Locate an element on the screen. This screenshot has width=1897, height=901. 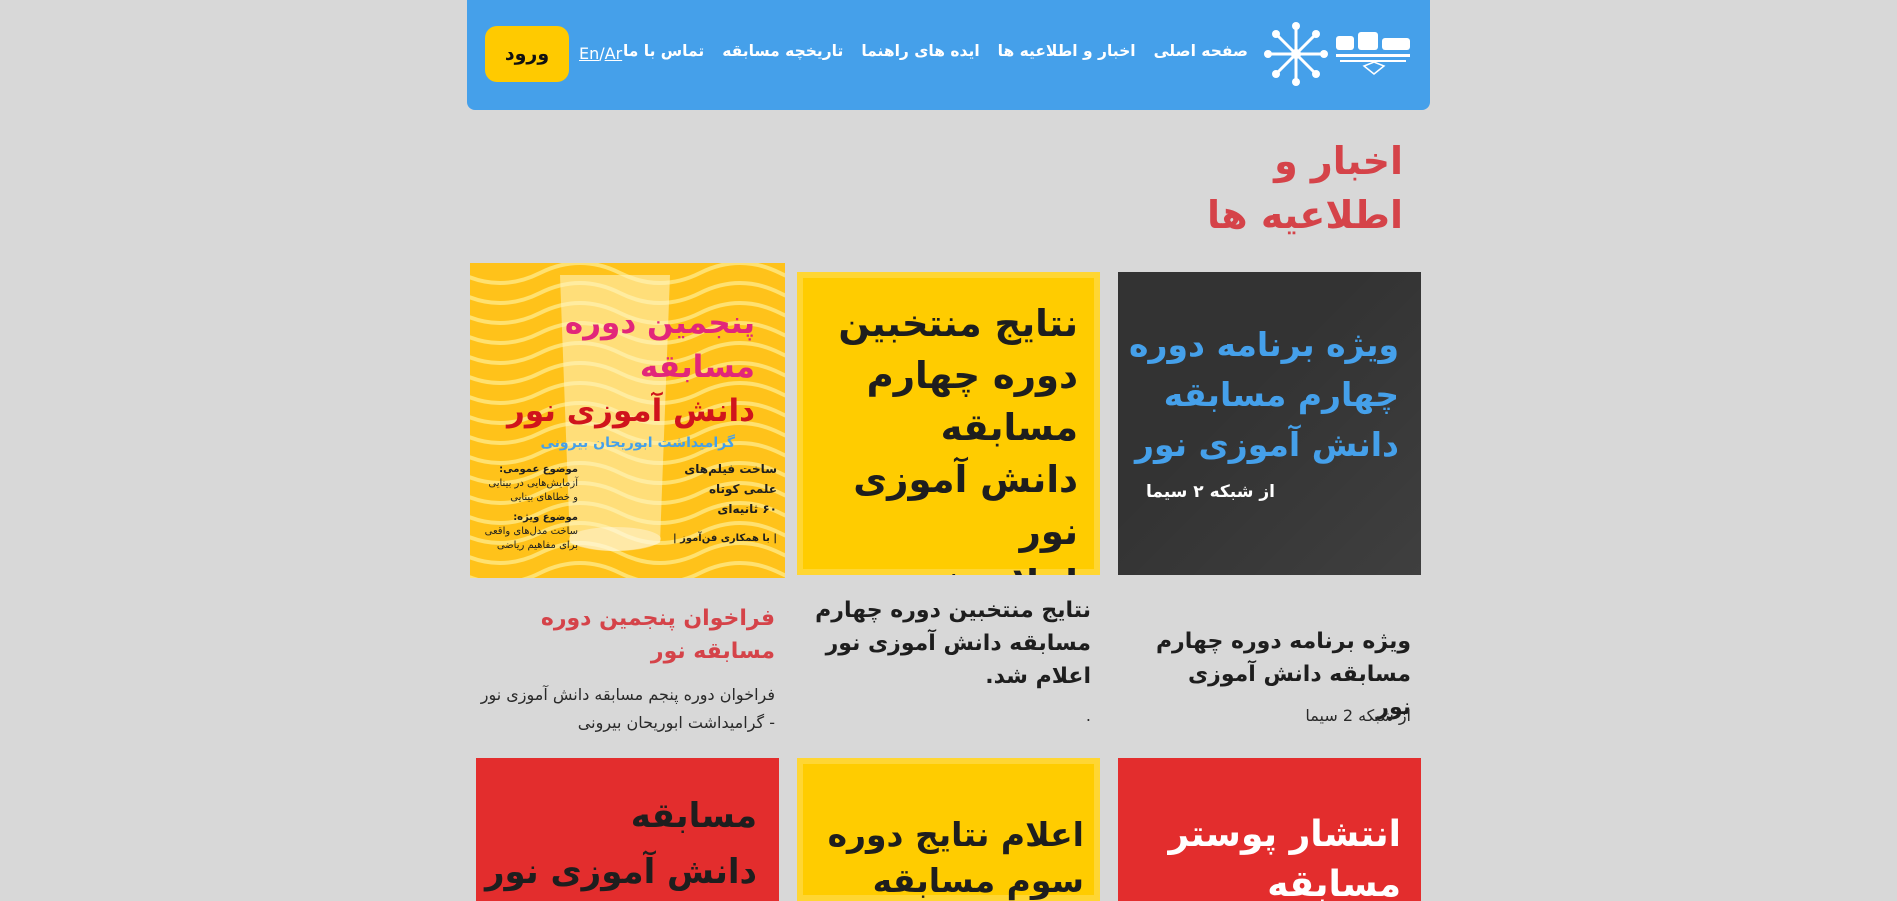
news-card-image-5: اعلام نتایج دوره سوم مسابقه is located at coordinates (948, 829).